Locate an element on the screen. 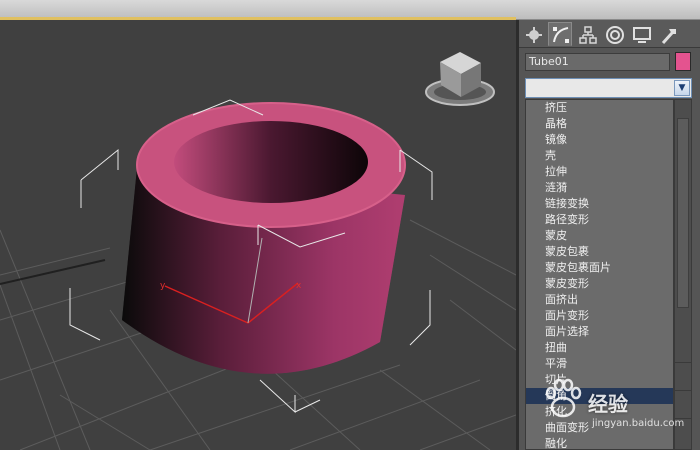  command-panel-tabs is located at coordinates (609, 34).